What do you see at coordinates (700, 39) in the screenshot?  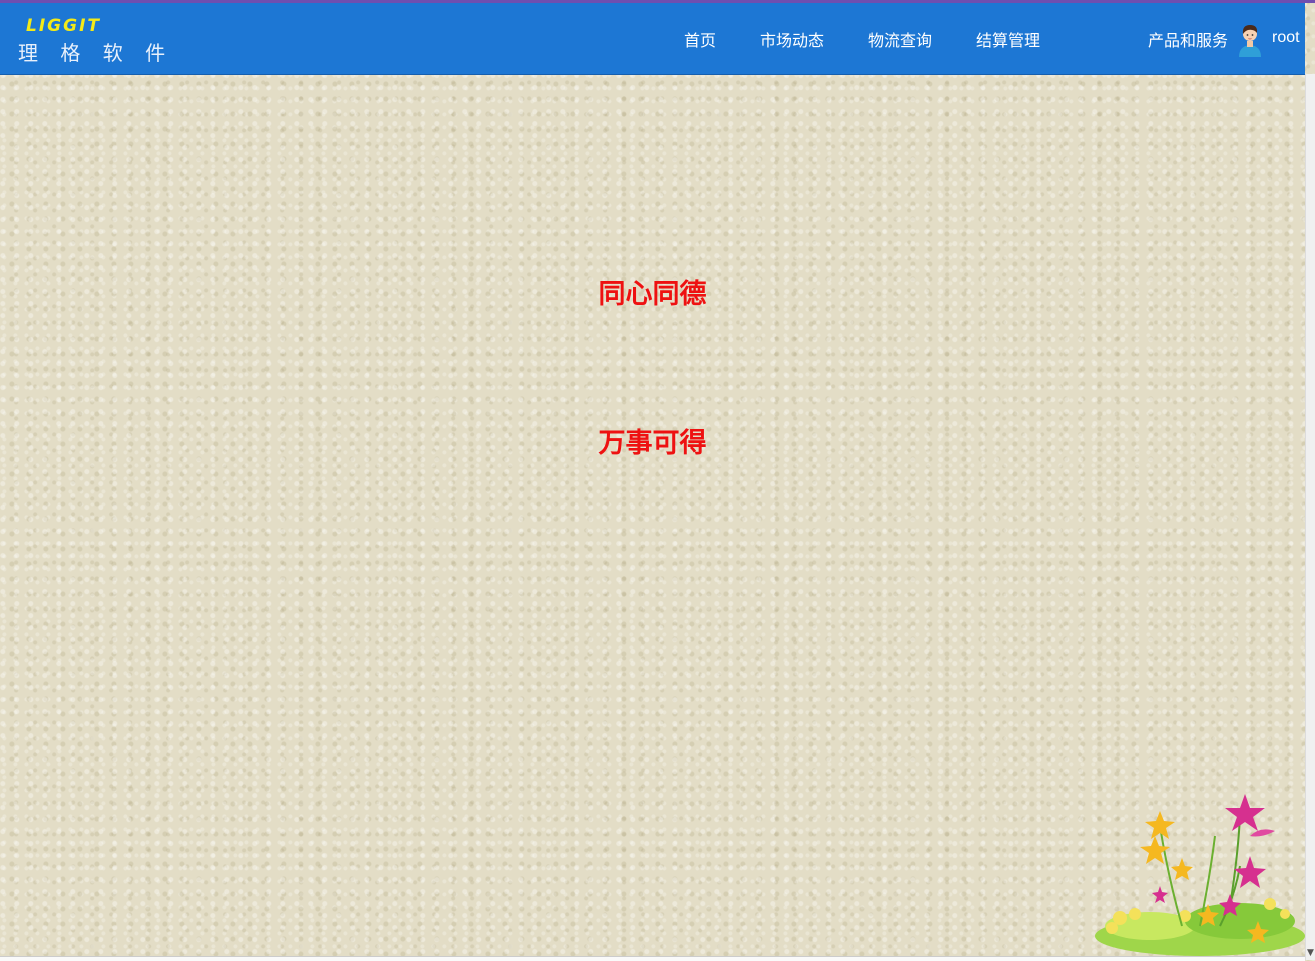 I see `nav-home: 首页` at bounding box center [700, 39].